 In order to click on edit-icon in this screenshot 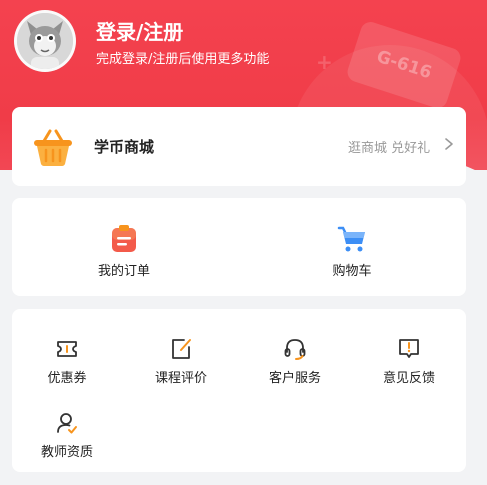, I will do `click(181, 349)`.